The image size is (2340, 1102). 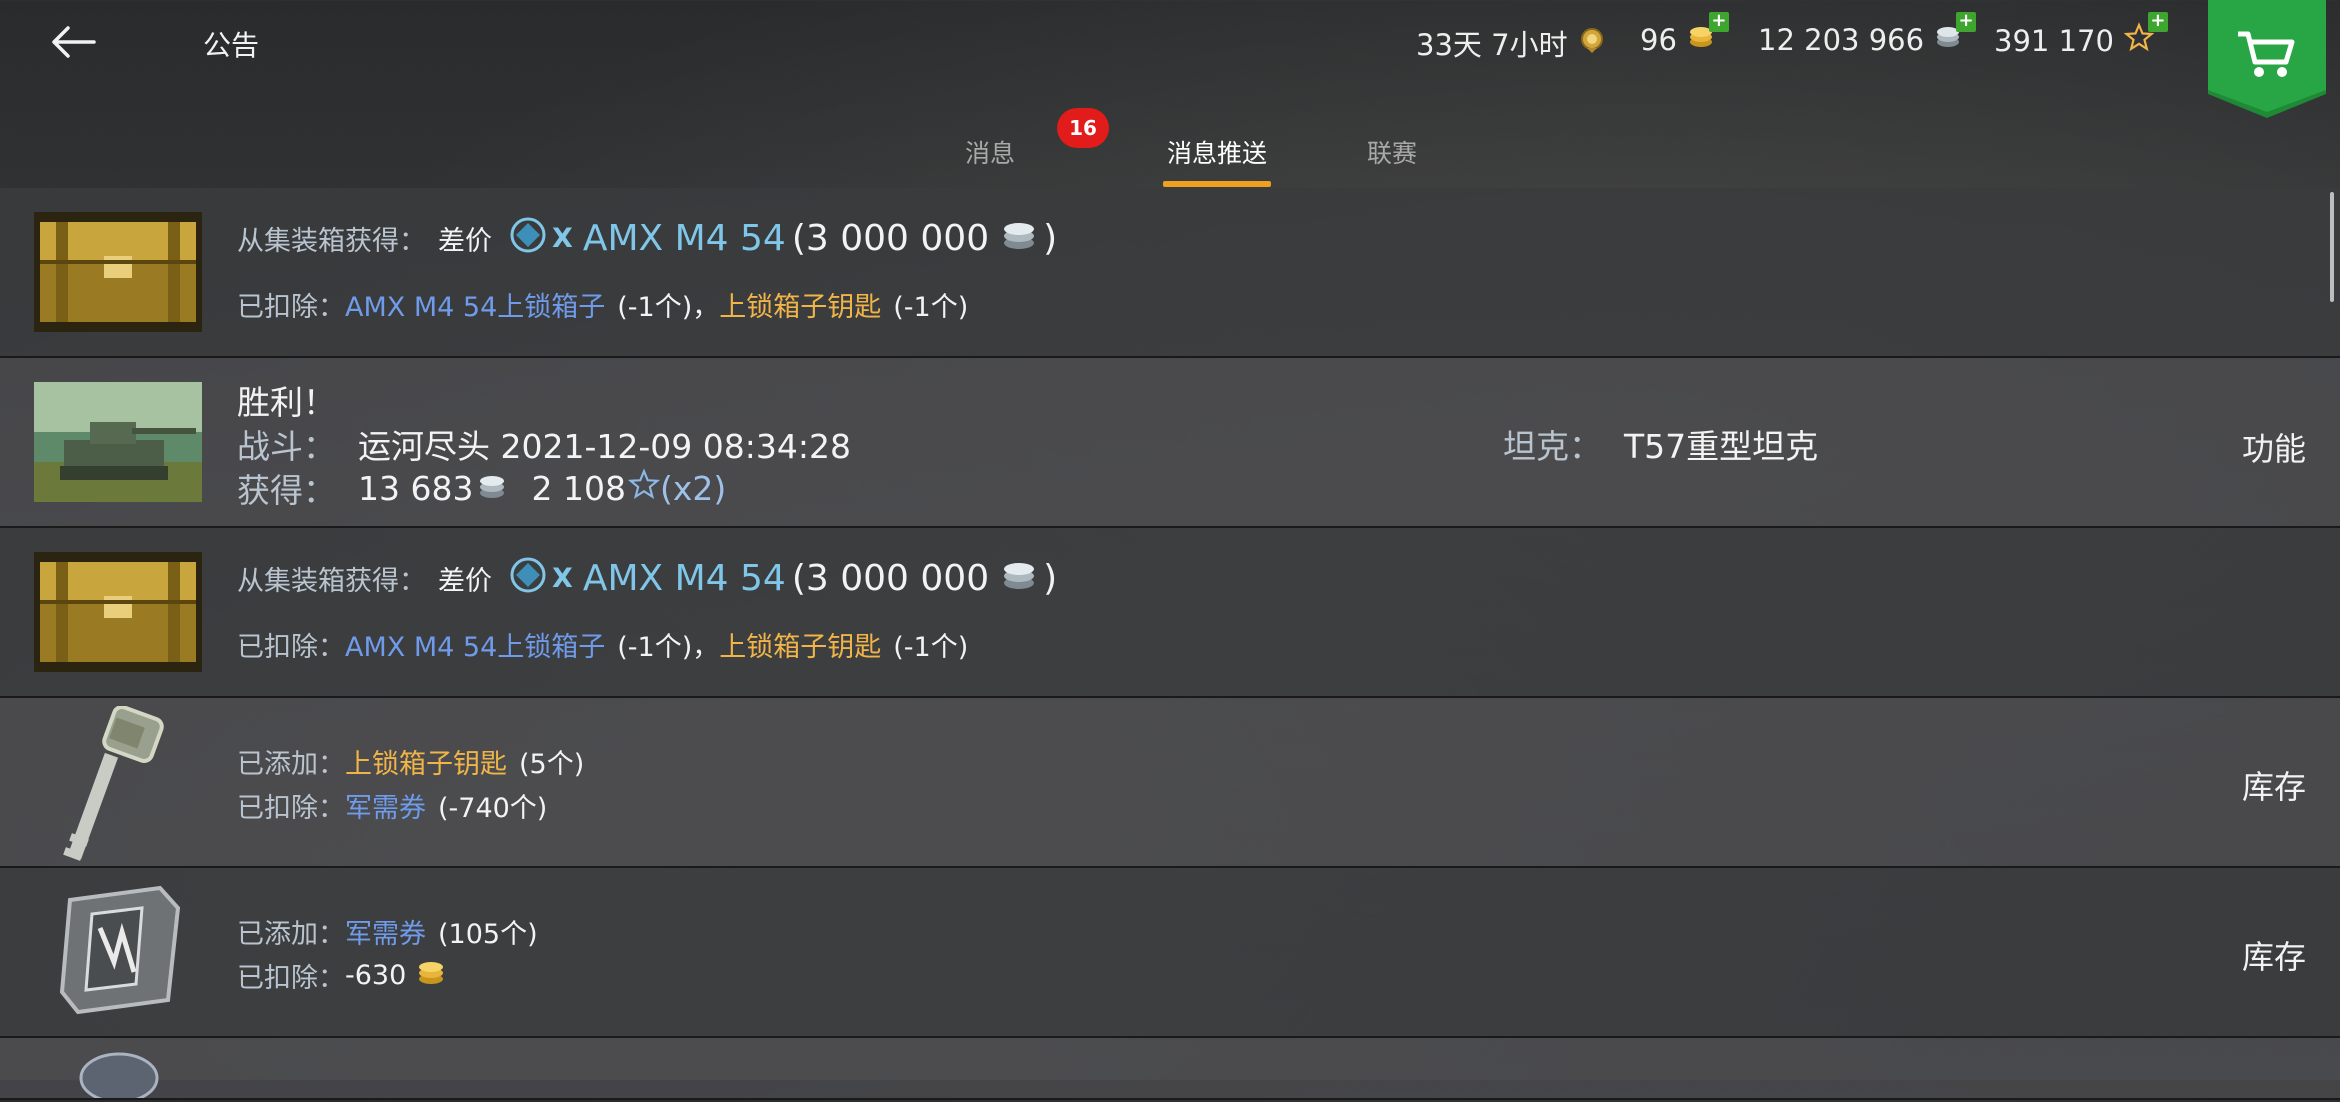 I want to click on page-title: 公告, so click(x=231, y=45).